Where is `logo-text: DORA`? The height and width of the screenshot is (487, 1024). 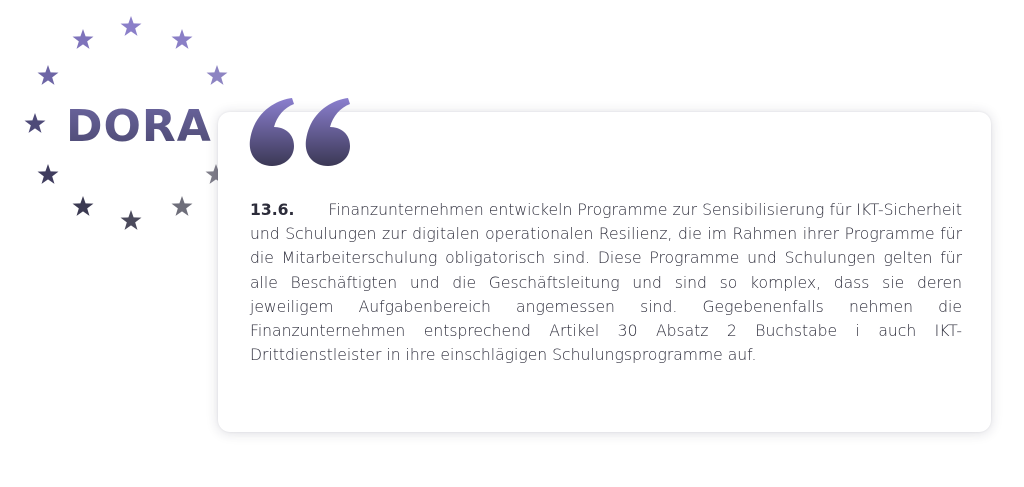
logo-text: DORA is located at coordinates (139, 126).